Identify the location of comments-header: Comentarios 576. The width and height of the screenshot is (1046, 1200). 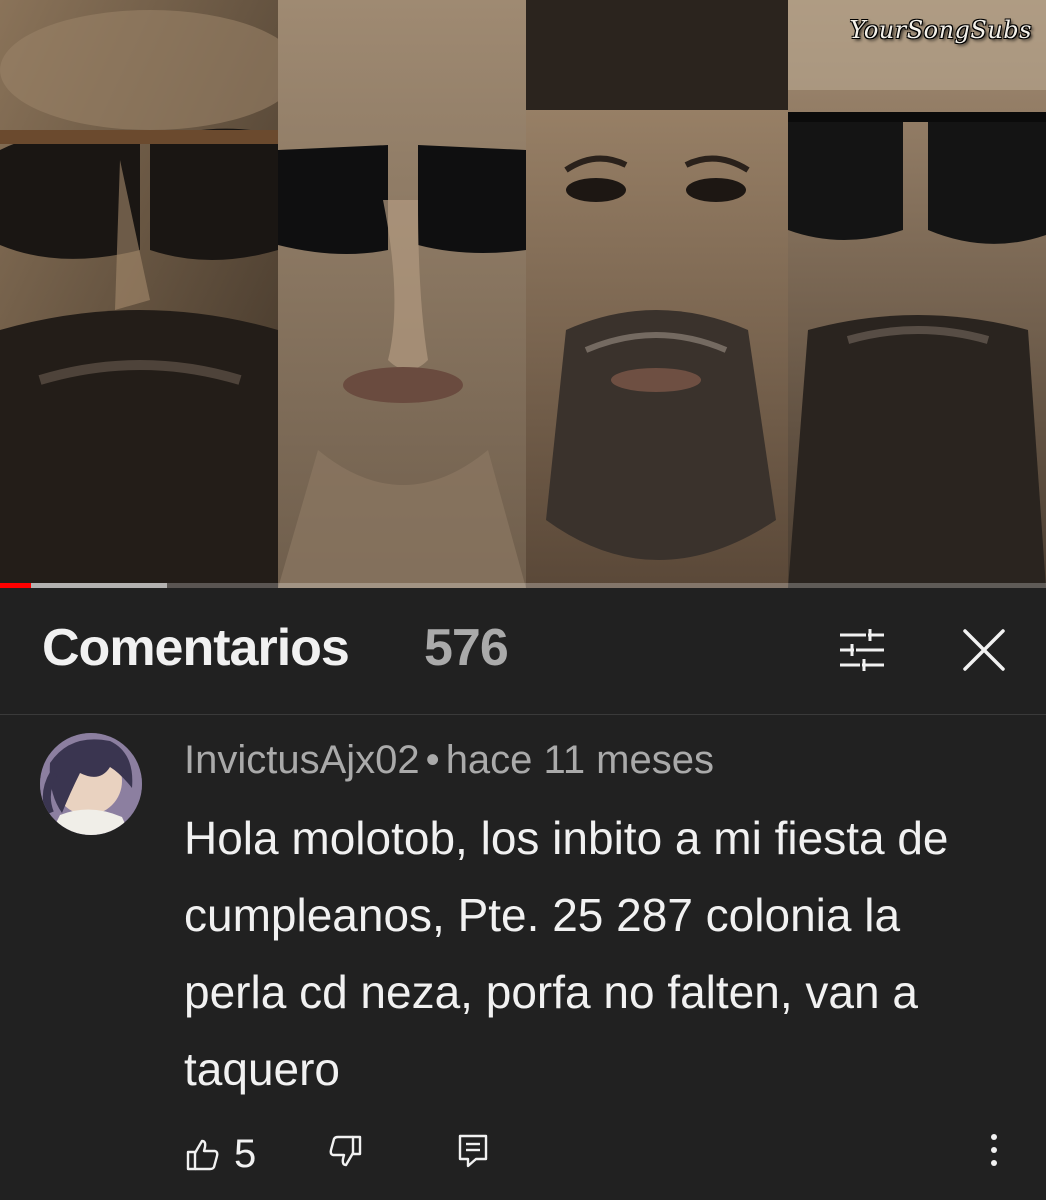
(523, 651).